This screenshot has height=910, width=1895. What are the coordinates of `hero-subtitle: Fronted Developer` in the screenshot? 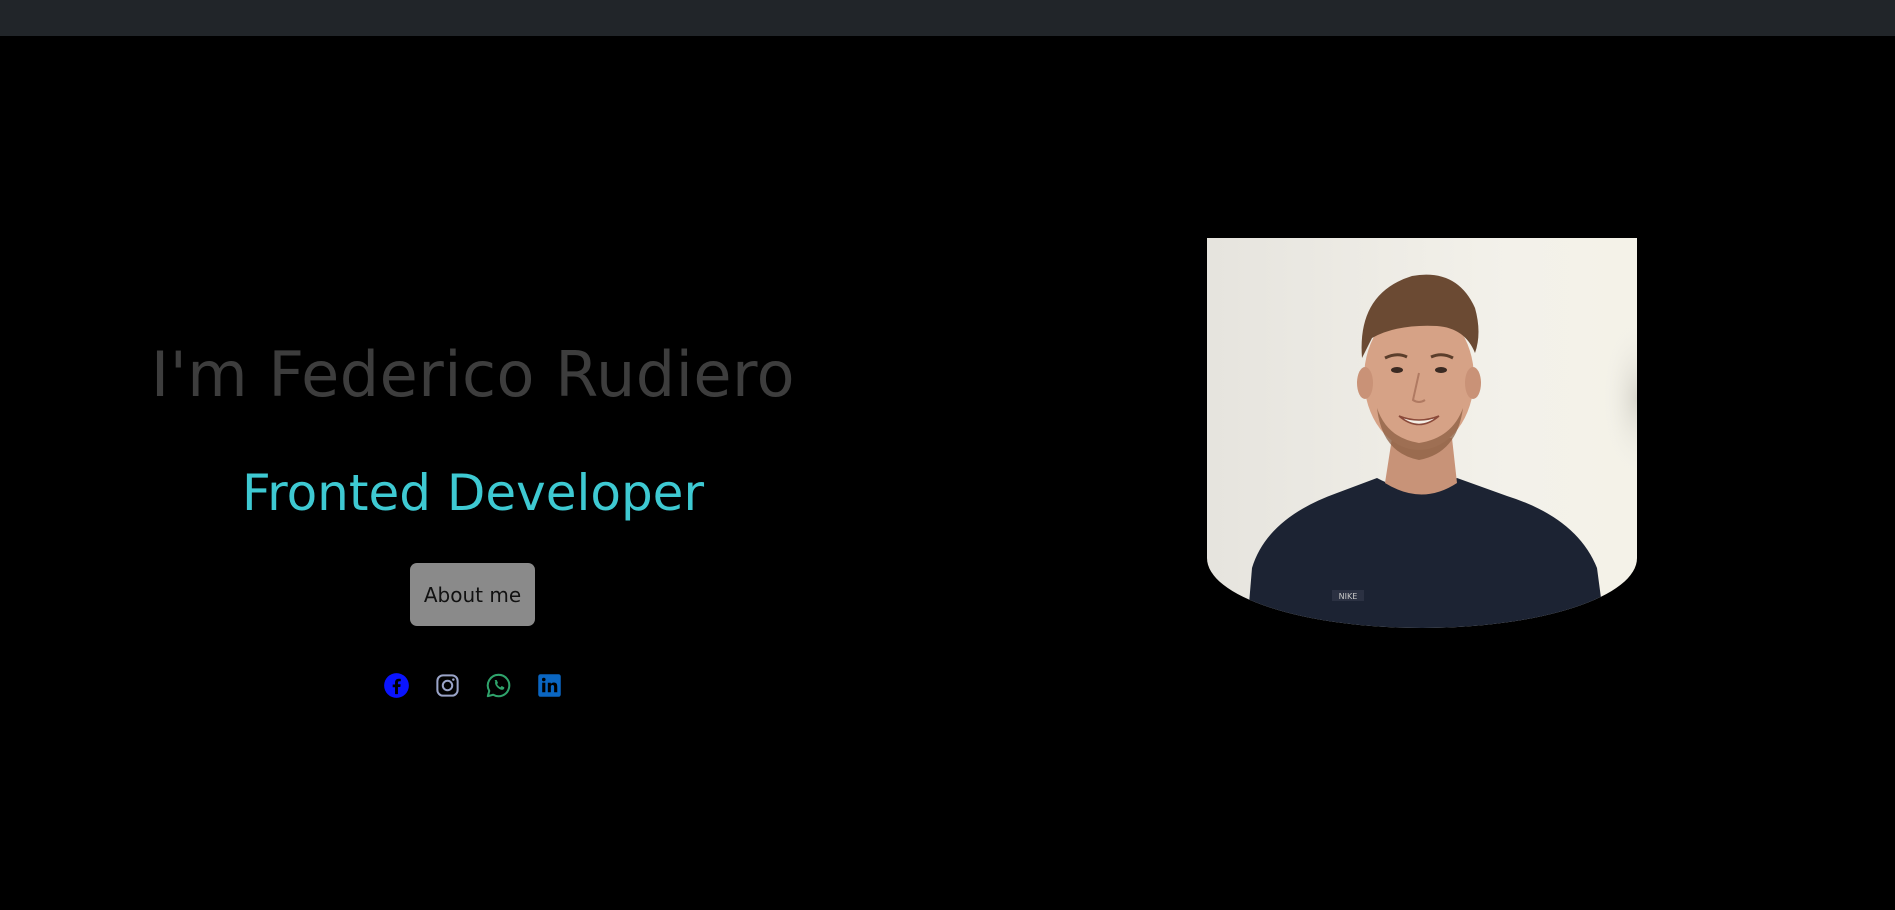 It's located at (472, 493).